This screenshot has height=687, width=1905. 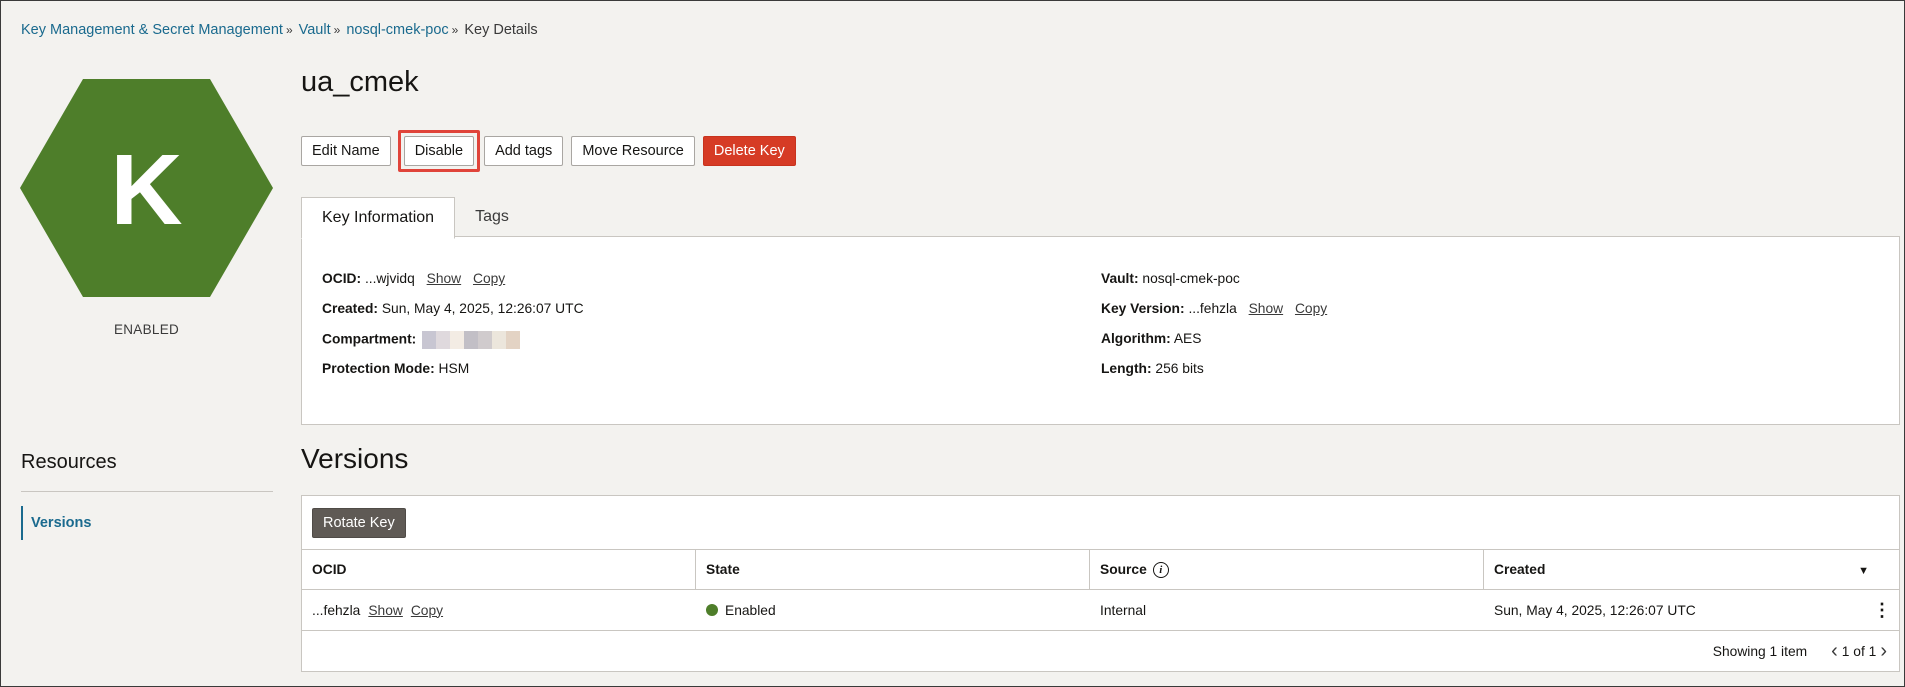 I want to click on resources-heading: Resources, so click(x=69, y=462).